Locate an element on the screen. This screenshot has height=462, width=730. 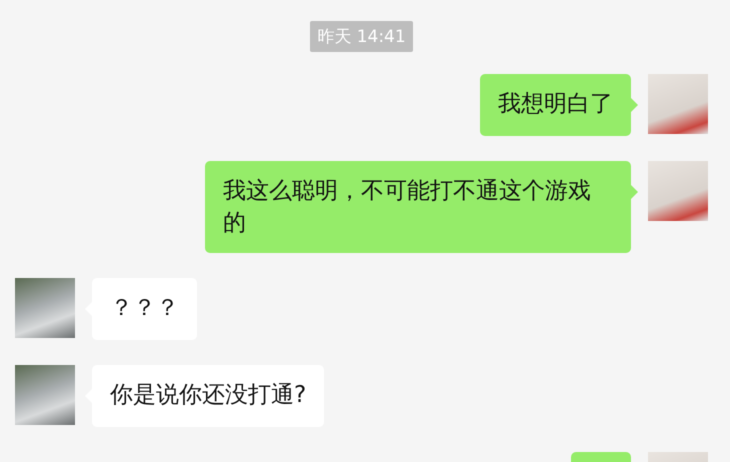
message-bubble: 我想明白了 is located at coordinates (555, 105).